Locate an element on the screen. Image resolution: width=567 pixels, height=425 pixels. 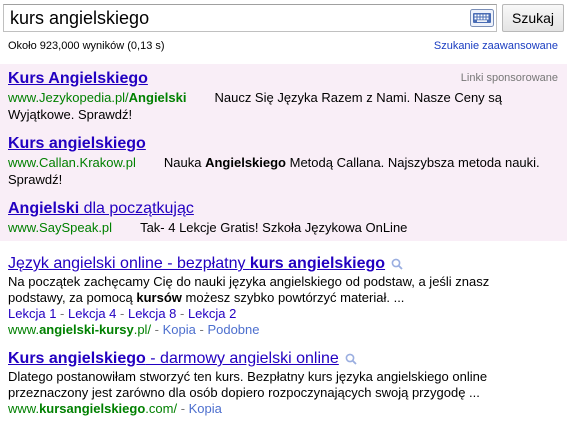
snippet-bold: kursów is located at coordinates (159, 297).